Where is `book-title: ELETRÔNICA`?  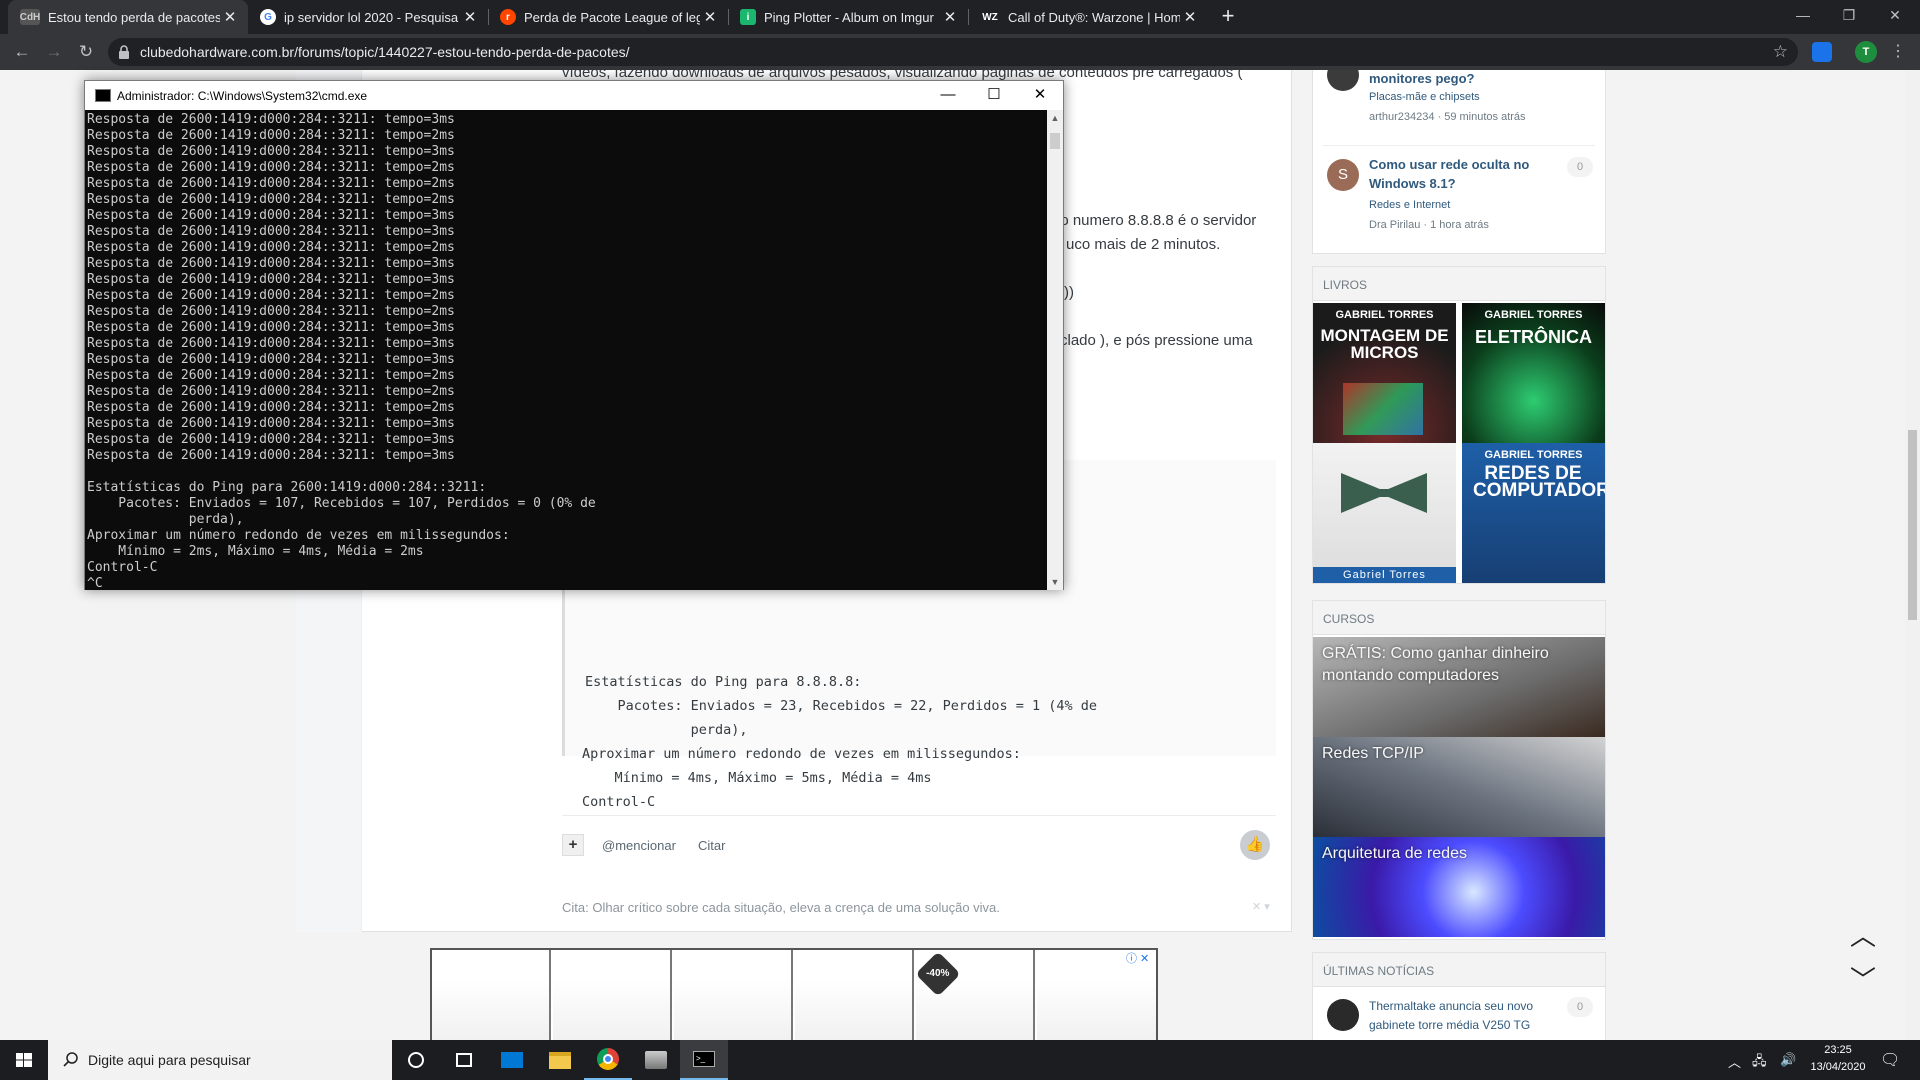
book-title: ELETRÔNICA is located at coordinates (1533, 337).